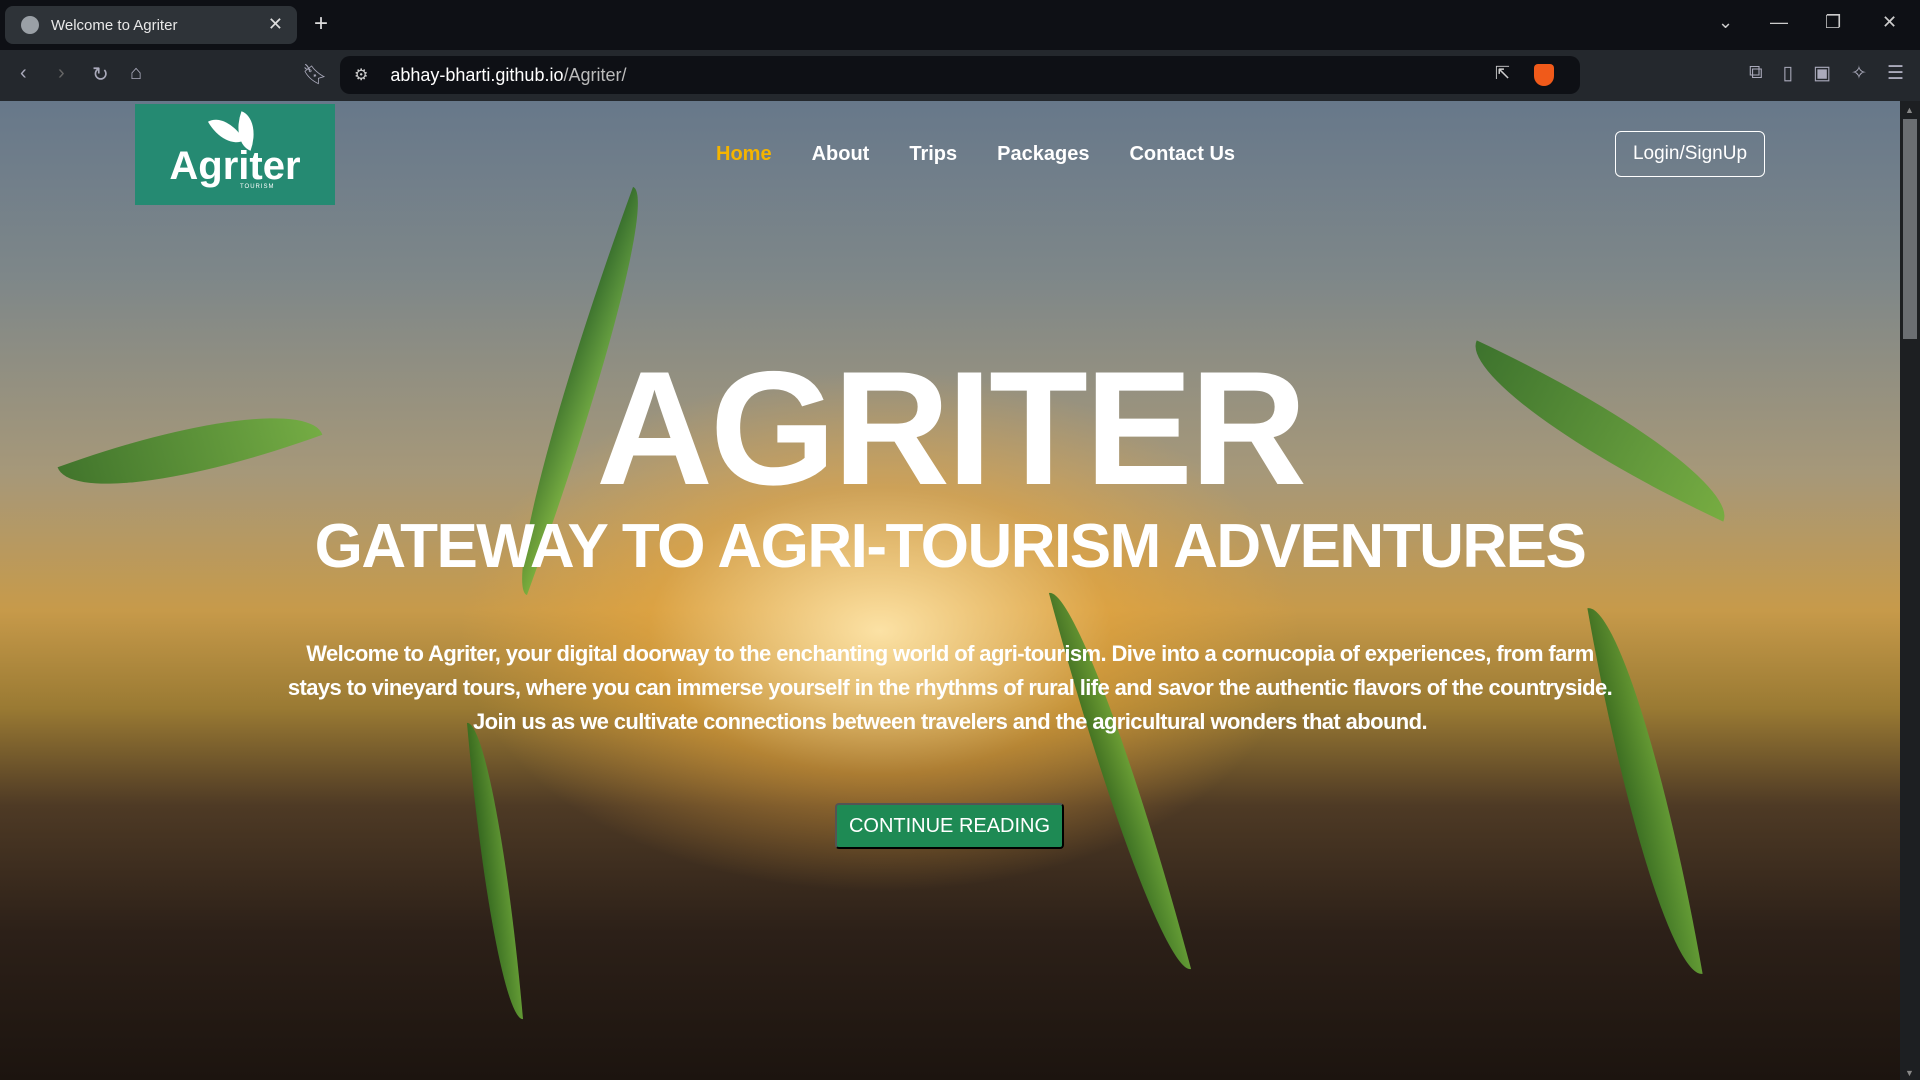 The height and width of the screenshot is (1080, 1920). What do you see at coordinates (477, 74) in the screenshot?
I see `url-host: abhay-bharti.github.io` at bounding box center [477, 74].